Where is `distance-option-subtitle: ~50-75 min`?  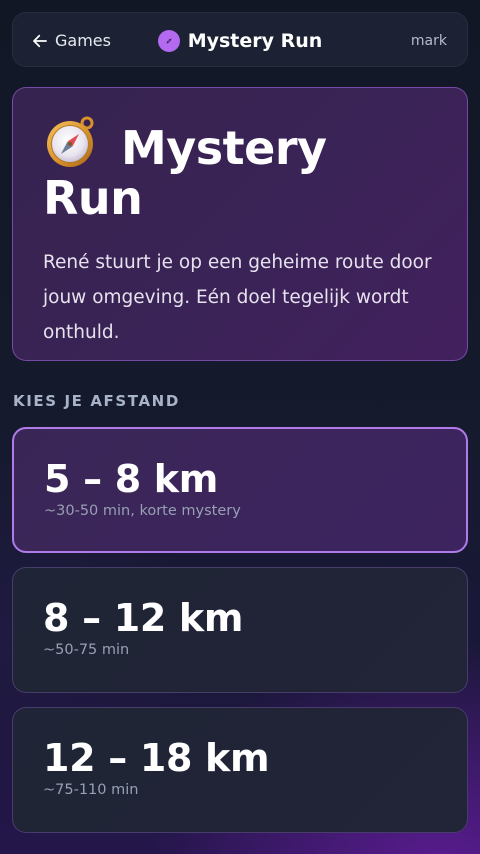
distance-option-subtitle: ~50-75 min is located at coordinates (86, 650).